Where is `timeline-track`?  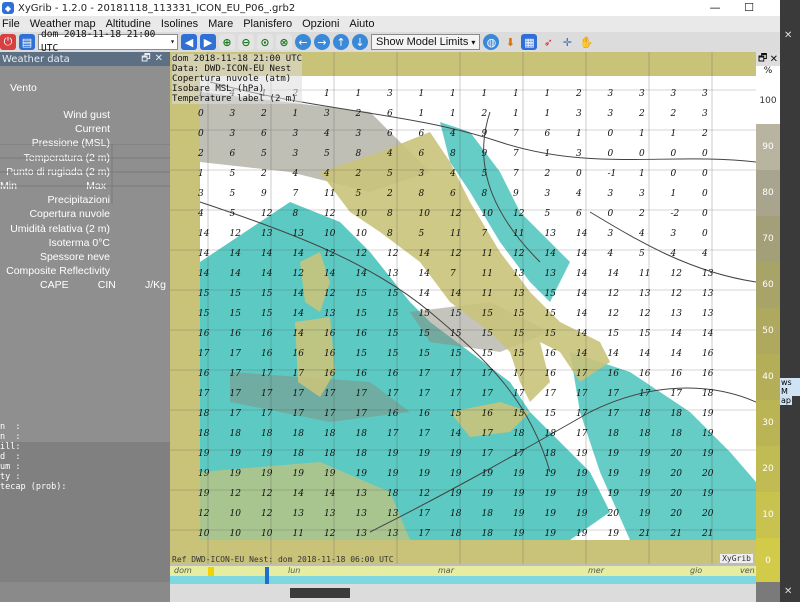 timeline-track is located at coordinates (463, 571).